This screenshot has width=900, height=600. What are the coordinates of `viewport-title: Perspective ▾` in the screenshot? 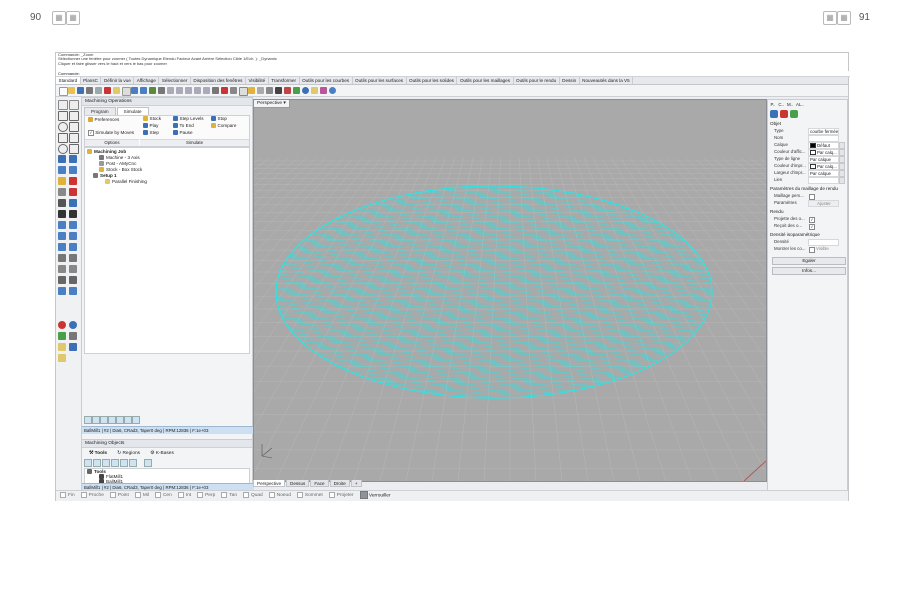 It's located at (272, 104).